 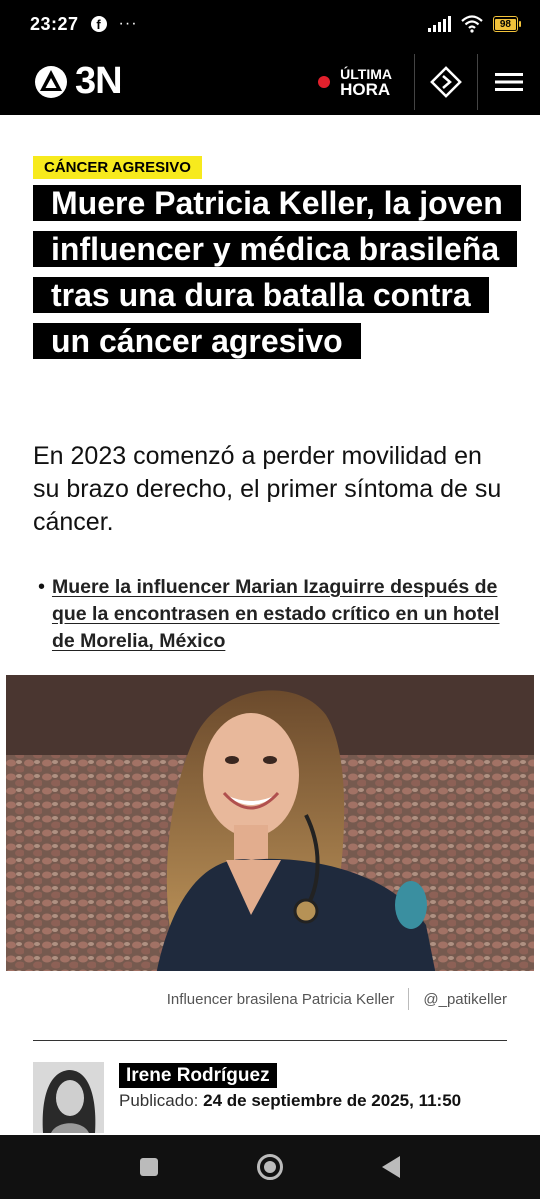 What do you see at coordinates (148, 1167) in the screenshot?
I see `recent-apps-icon` at bounding box center [148, 1167].